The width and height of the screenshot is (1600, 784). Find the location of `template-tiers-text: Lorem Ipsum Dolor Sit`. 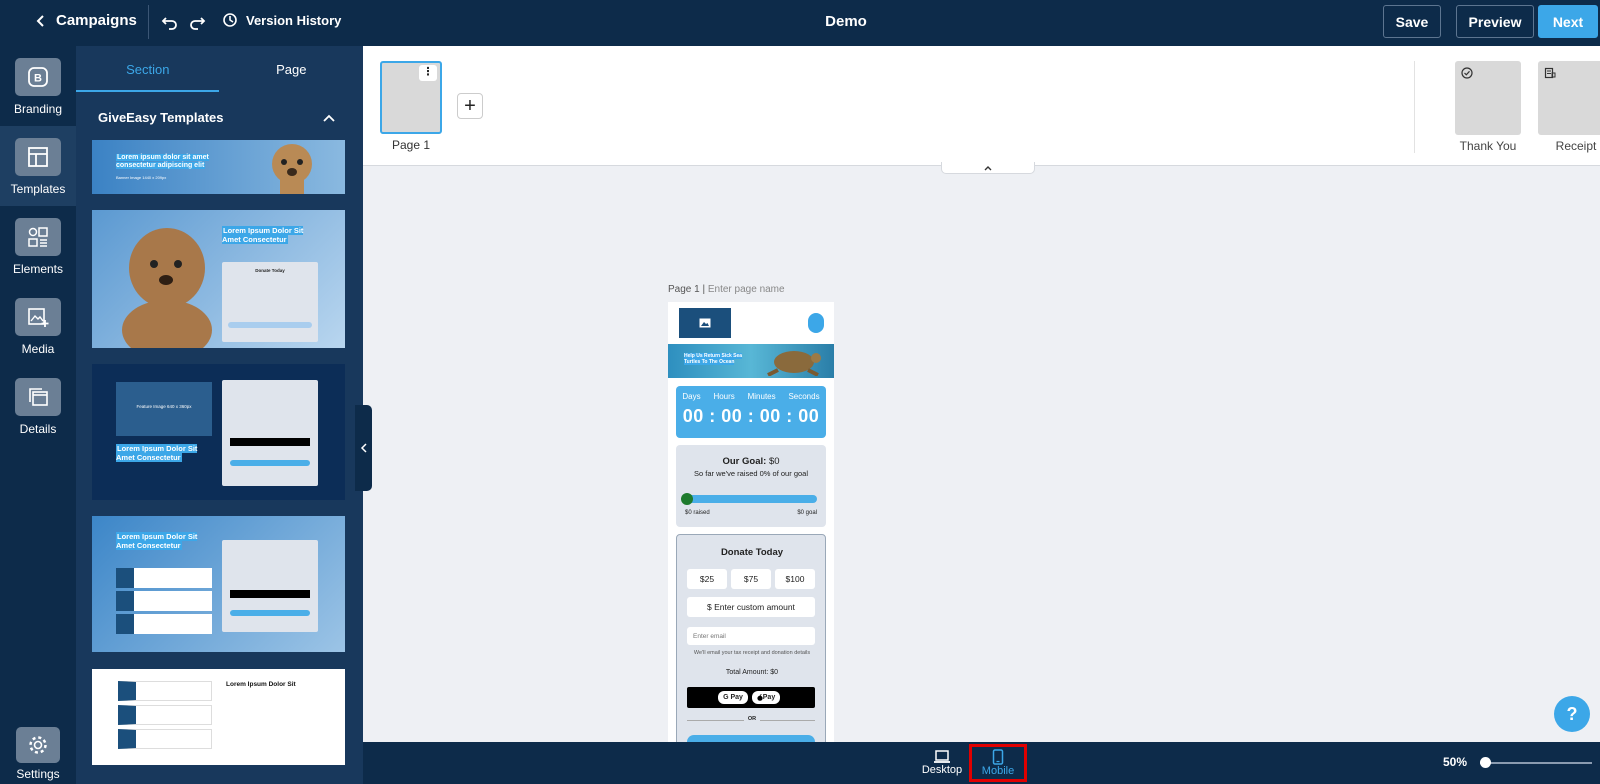

template-tiers-text: Lorem Ipsum Dolor Sit is located at coordinates (218, 717).